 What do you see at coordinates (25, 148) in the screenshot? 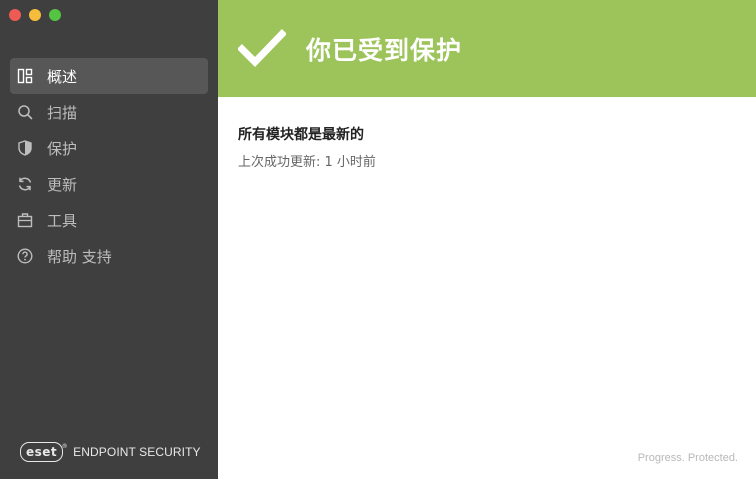
I see `shield-icon` at bounding box center [25, 148].